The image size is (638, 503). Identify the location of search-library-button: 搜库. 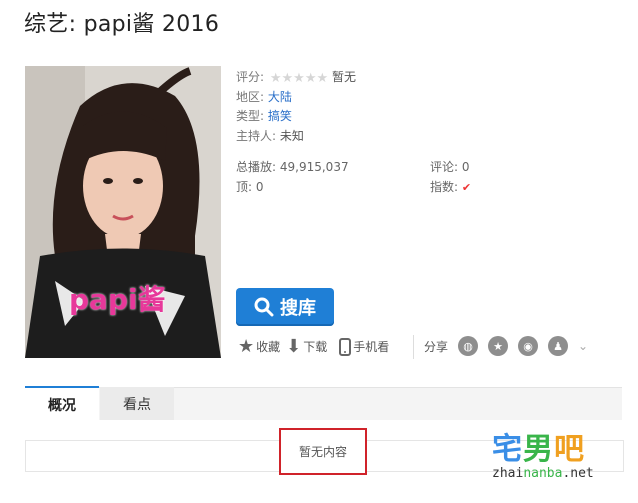
(285, 307).